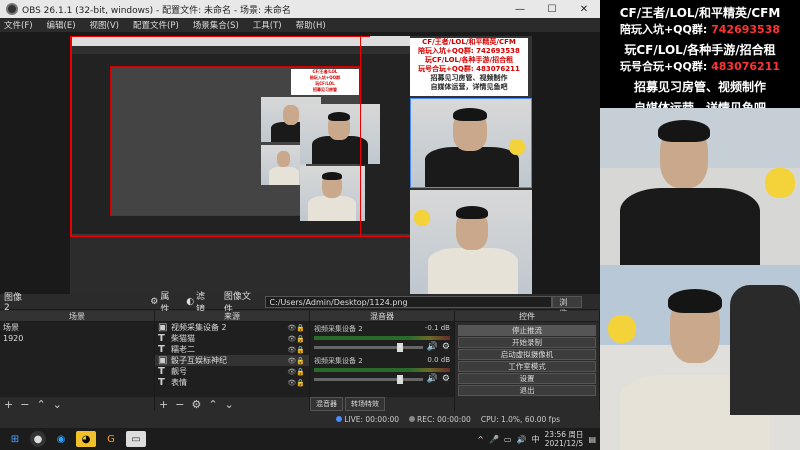  I want to click on bounding-box-left, so click(71, 136).